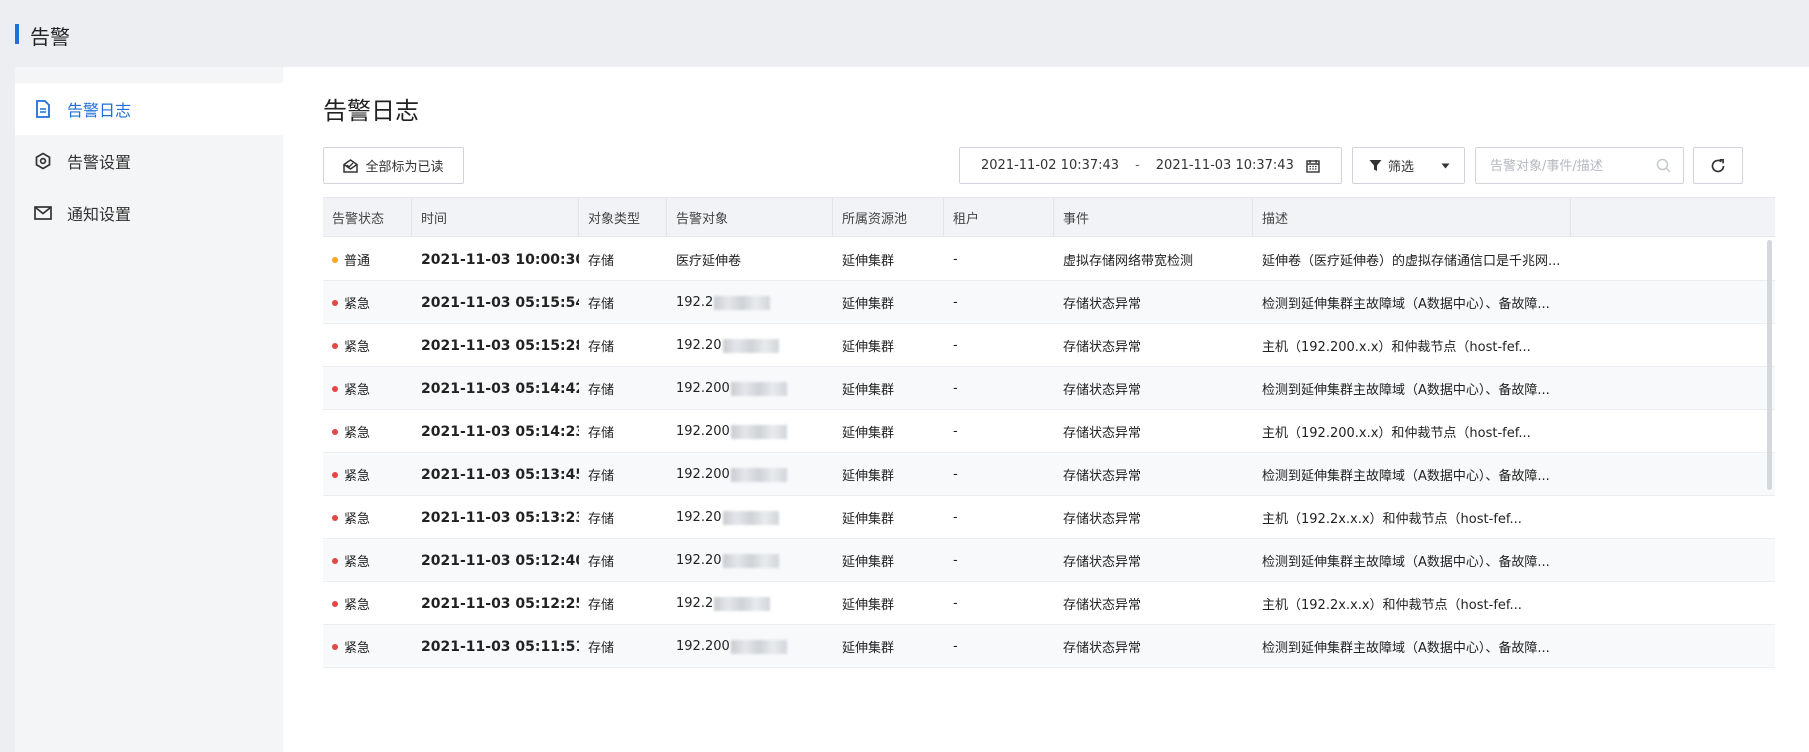 The width and height of the screenshot is (1809, 752). Describe the element at coordinates (43, 213) in the screenshot. I see `mail-icon` at that location.